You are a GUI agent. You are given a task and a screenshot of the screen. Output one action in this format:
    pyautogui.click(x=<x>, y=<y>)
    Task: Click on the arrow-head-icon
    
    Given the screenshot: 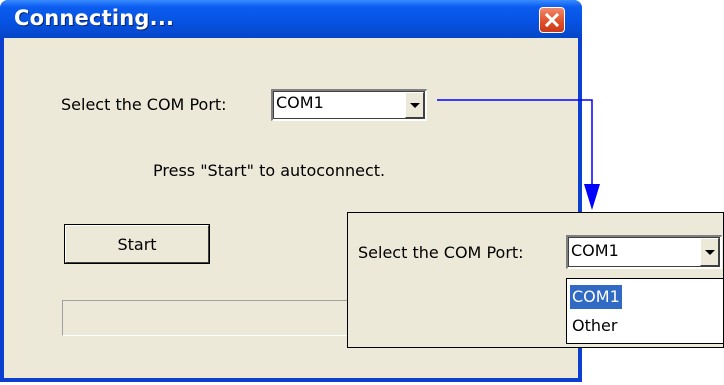 What is the action you would take?
    pyautogui.click(x=592, y=197)
    